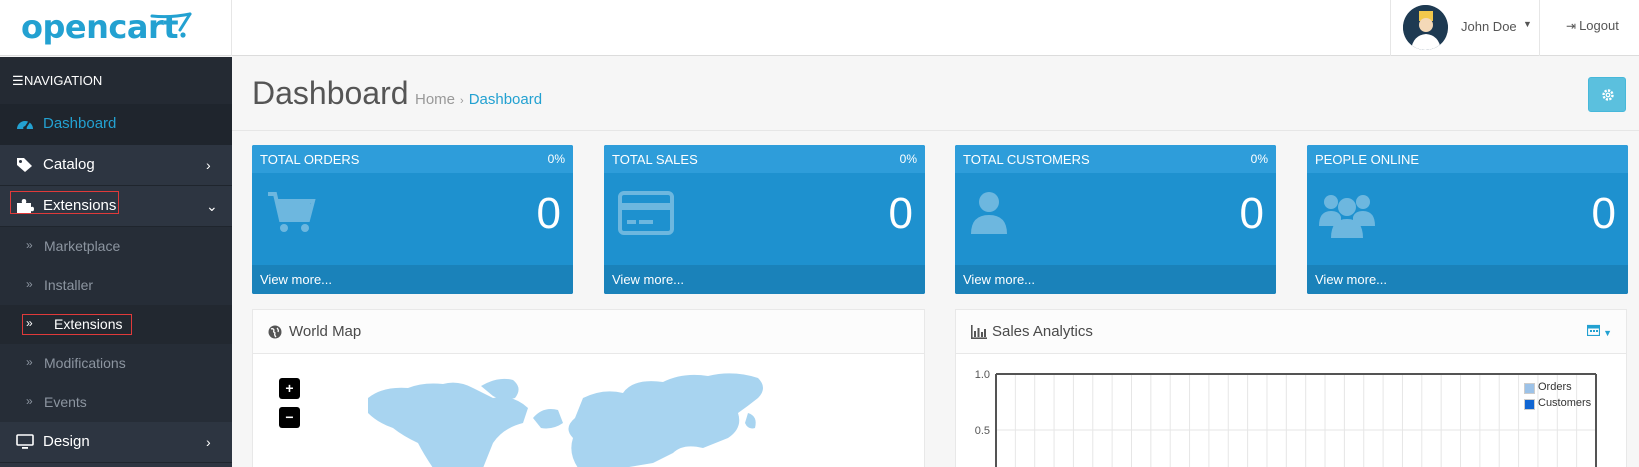 Image resolution: width=1639 pixels, height=467 pixels. I want to click on world-map-panel: World Map + −, so click(588, 388).